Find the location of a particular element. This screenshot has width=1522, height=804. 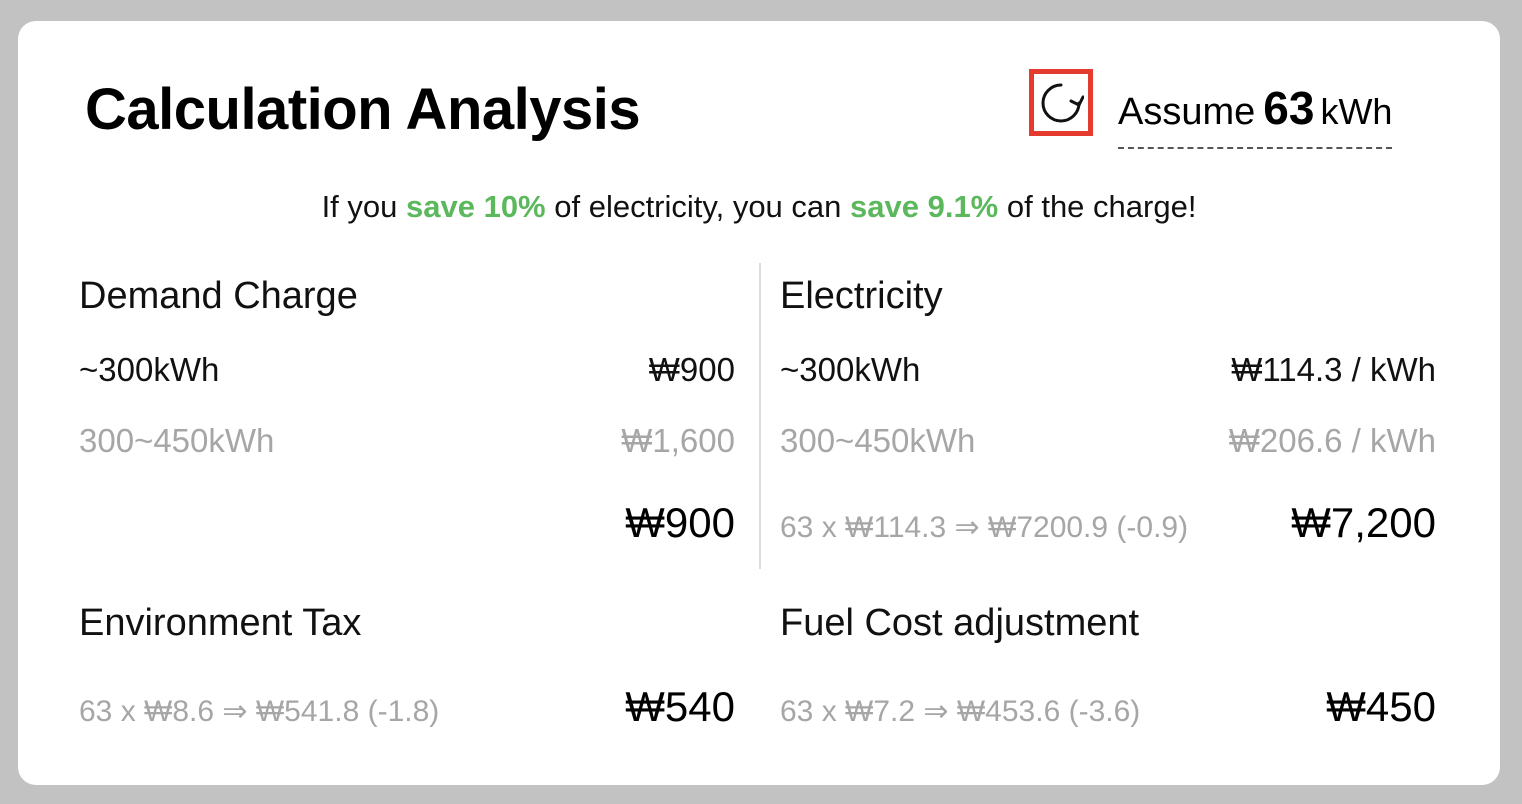

assume-value: 63 is located at coordinates (1289, 108).